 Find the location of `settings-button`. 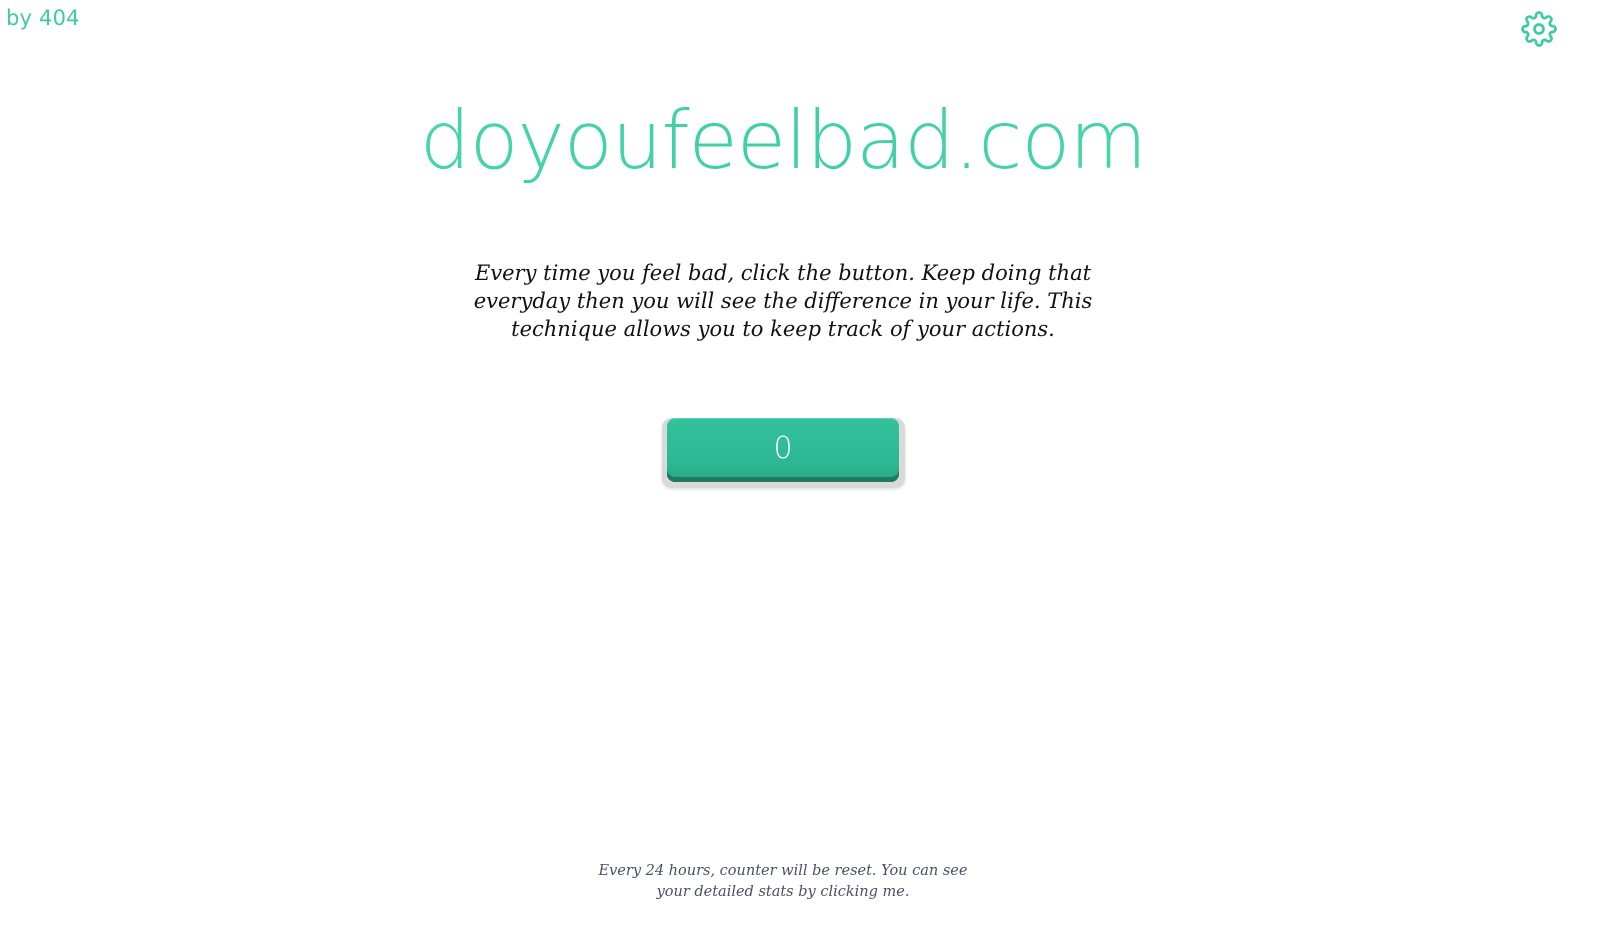

settings-button is located at coordinates (1539, 29).